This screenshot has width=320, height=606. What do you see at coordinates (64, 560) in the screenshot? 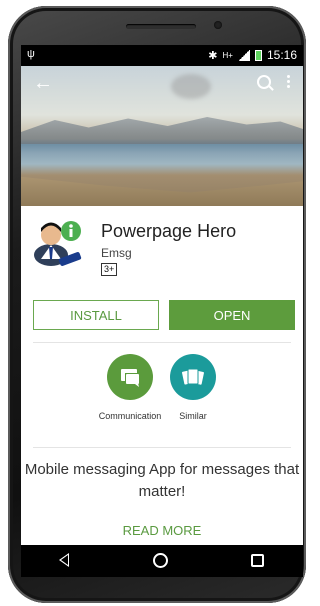
I see `nav-back-icon` at bounding box center [64, 560].